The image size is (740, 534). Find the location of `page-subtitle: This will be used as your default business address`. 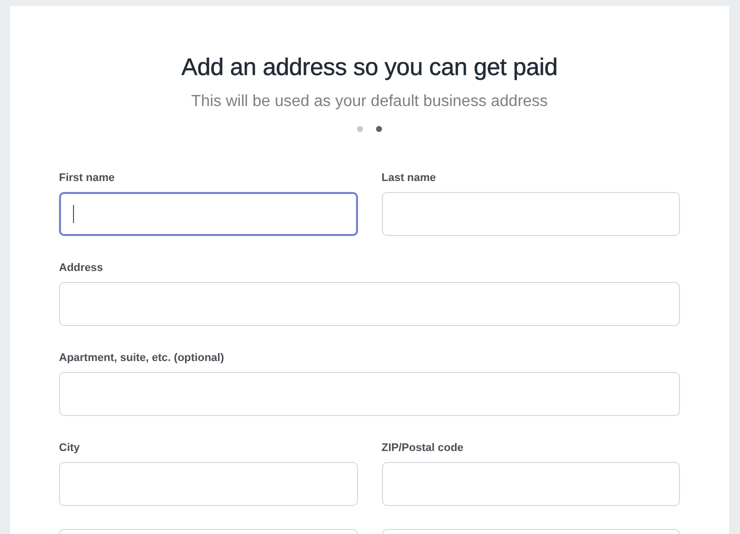

page-subtitle: This will be used as your default business address is located at coordinates (369, 102).